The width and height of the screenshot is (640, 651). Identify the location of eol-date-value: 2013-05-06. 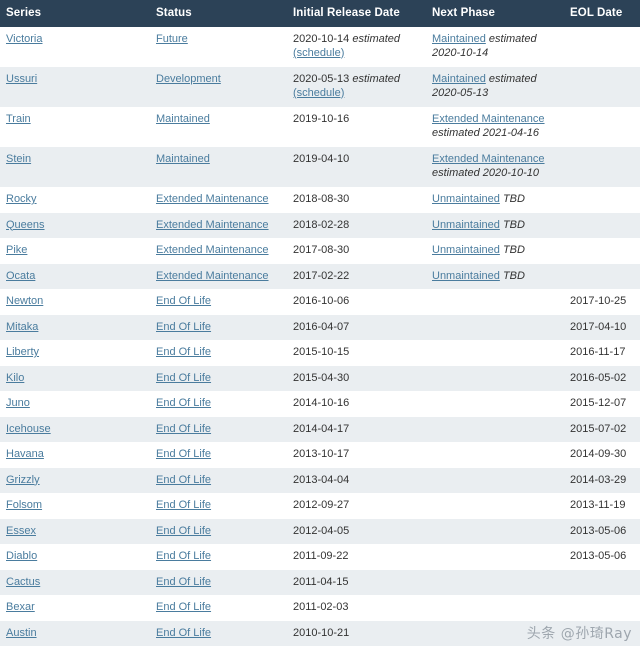
(598, 556).